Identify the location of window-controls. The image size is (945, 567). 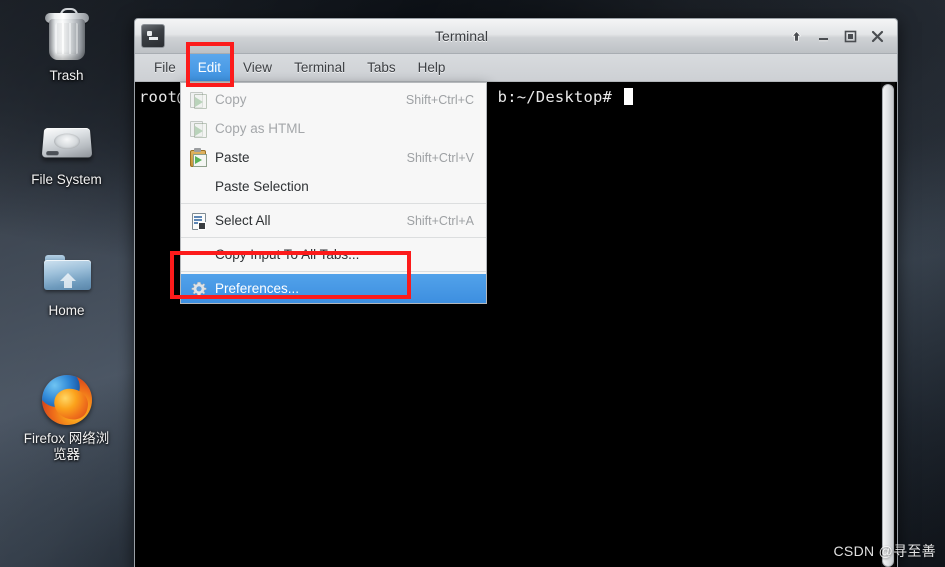
(837, 36).